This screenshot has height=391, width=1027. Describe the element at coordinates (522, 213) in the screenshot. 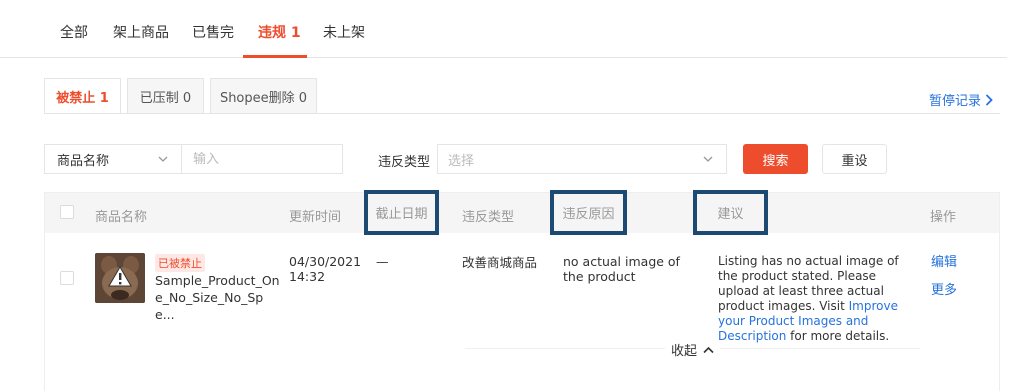

I see `table-header: 商品名称 更新时间 违反类型 操作` at that location.